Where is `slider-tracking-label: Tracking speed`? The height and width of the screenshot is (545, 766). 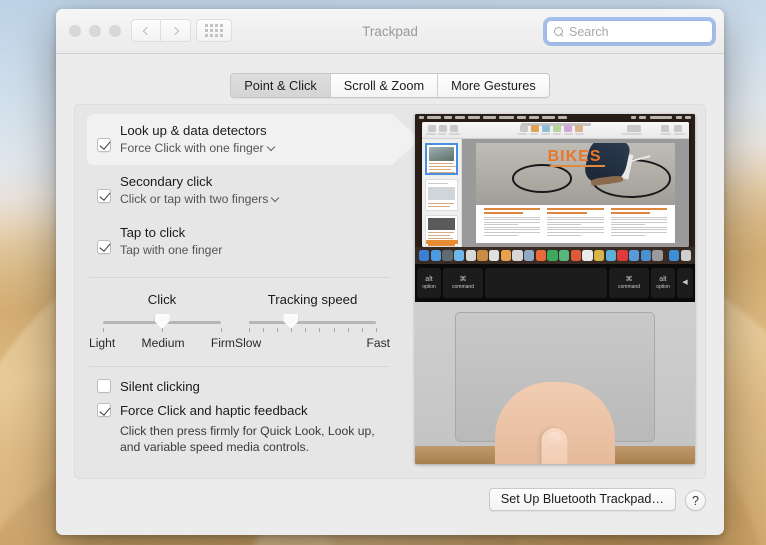 slider-tracking-label: Tracking speed is located at coordinates (312, 299).